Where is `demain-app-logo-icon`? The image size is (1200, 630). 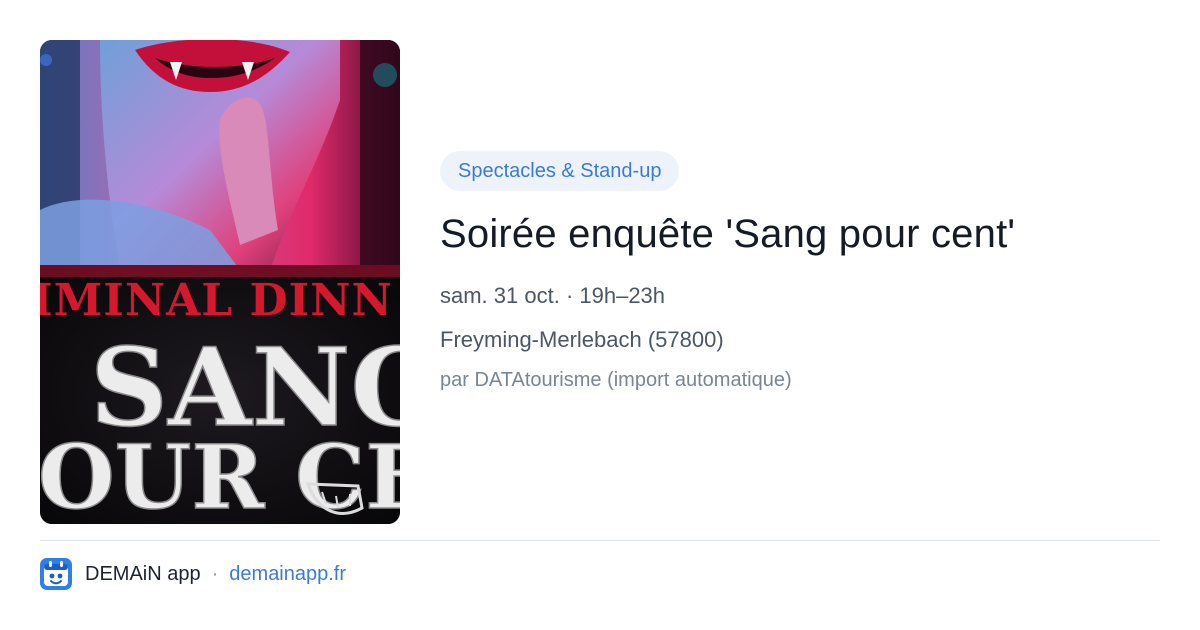
demain-app-logo-icon is located at coordinates (56, 574).